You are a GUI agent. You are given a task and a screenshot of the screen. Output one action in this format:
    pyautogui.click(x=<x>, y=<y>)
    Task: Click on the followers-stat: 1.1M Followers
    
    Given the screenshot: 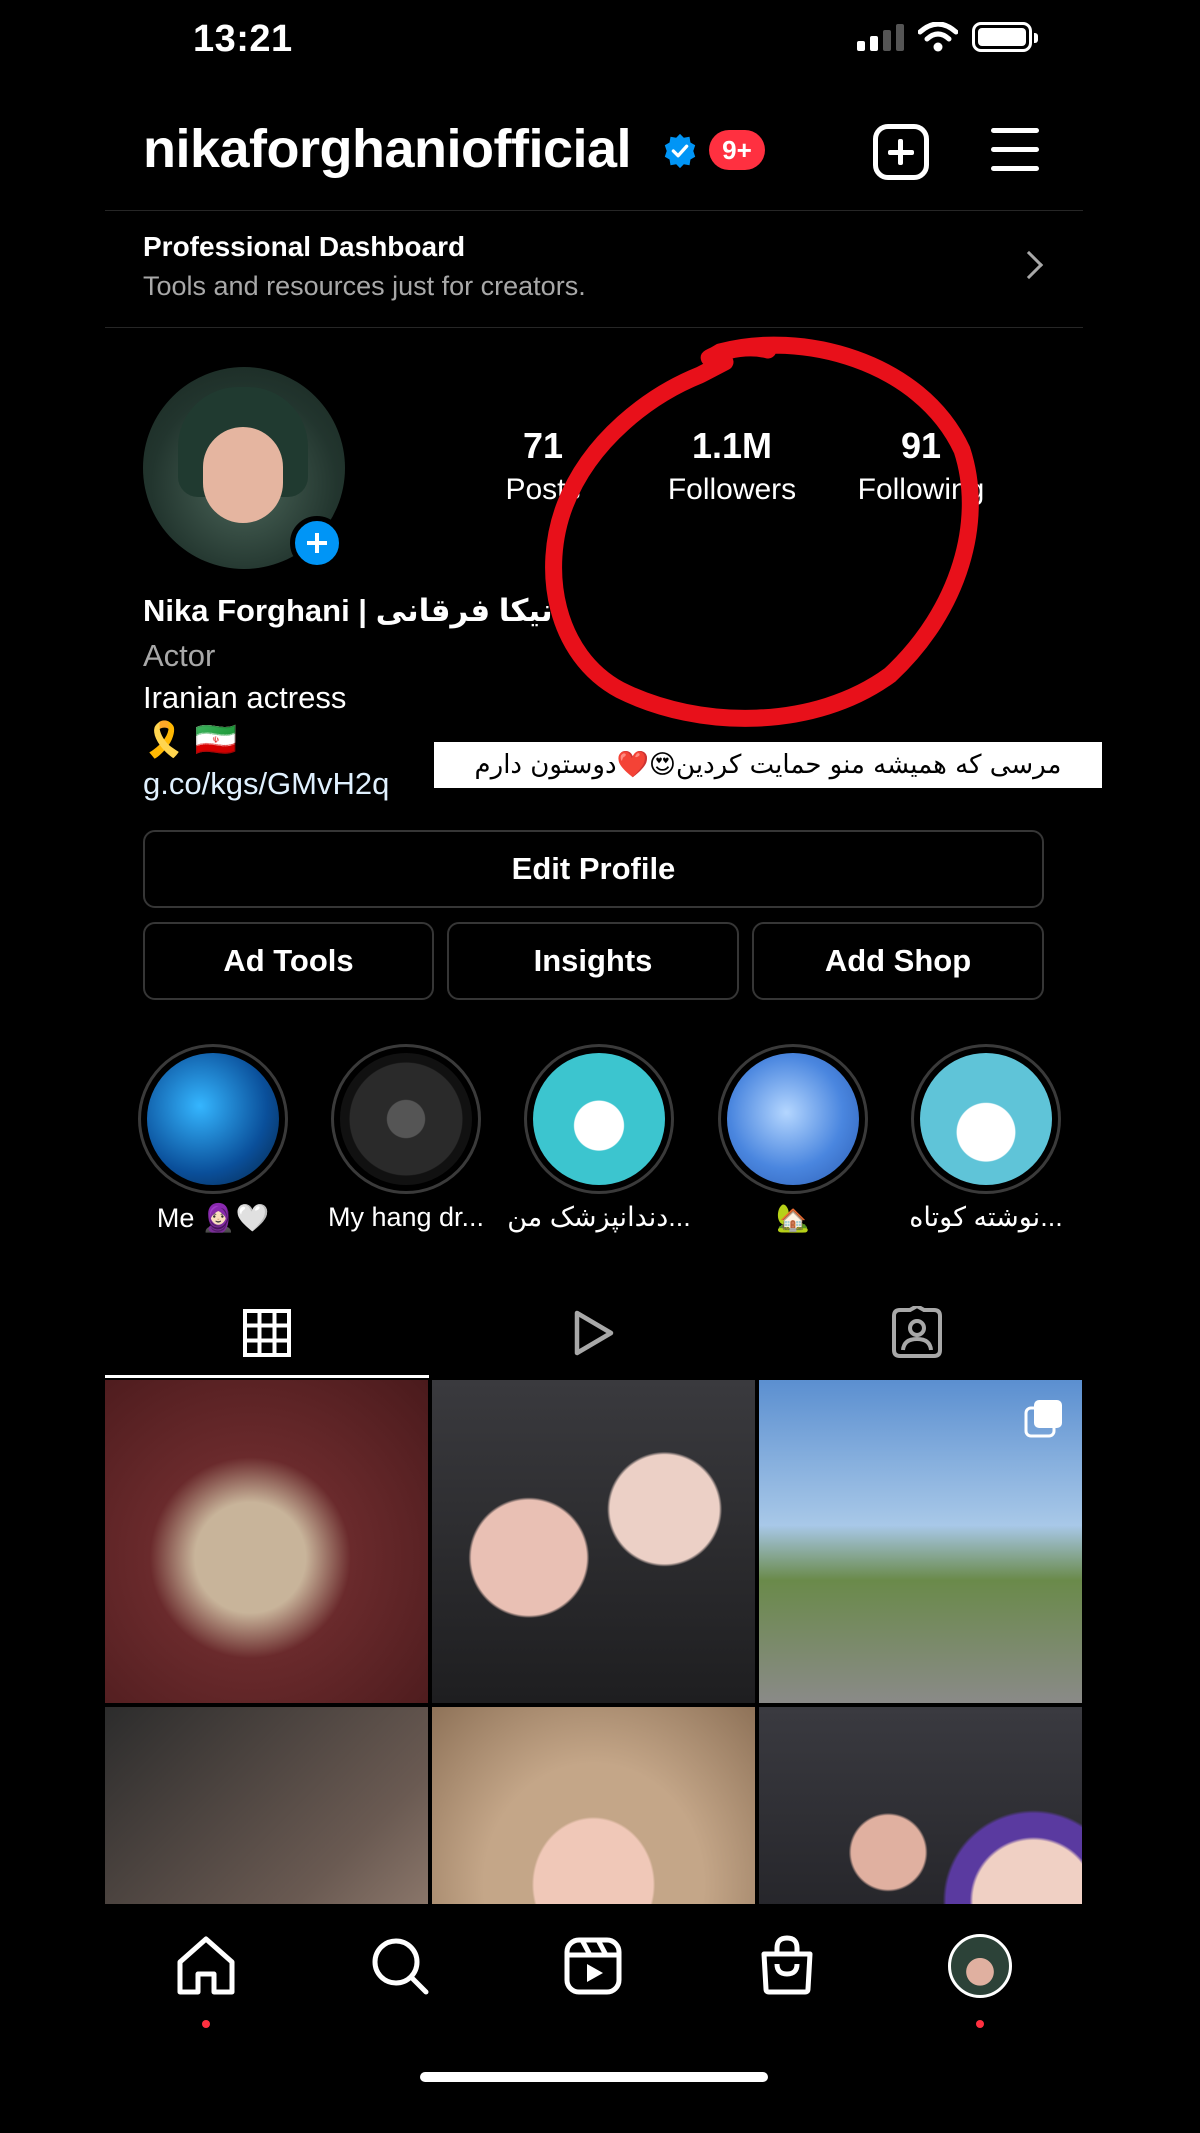 What is the action you would take?
    pyautogui.click(x=732, y=466)
    